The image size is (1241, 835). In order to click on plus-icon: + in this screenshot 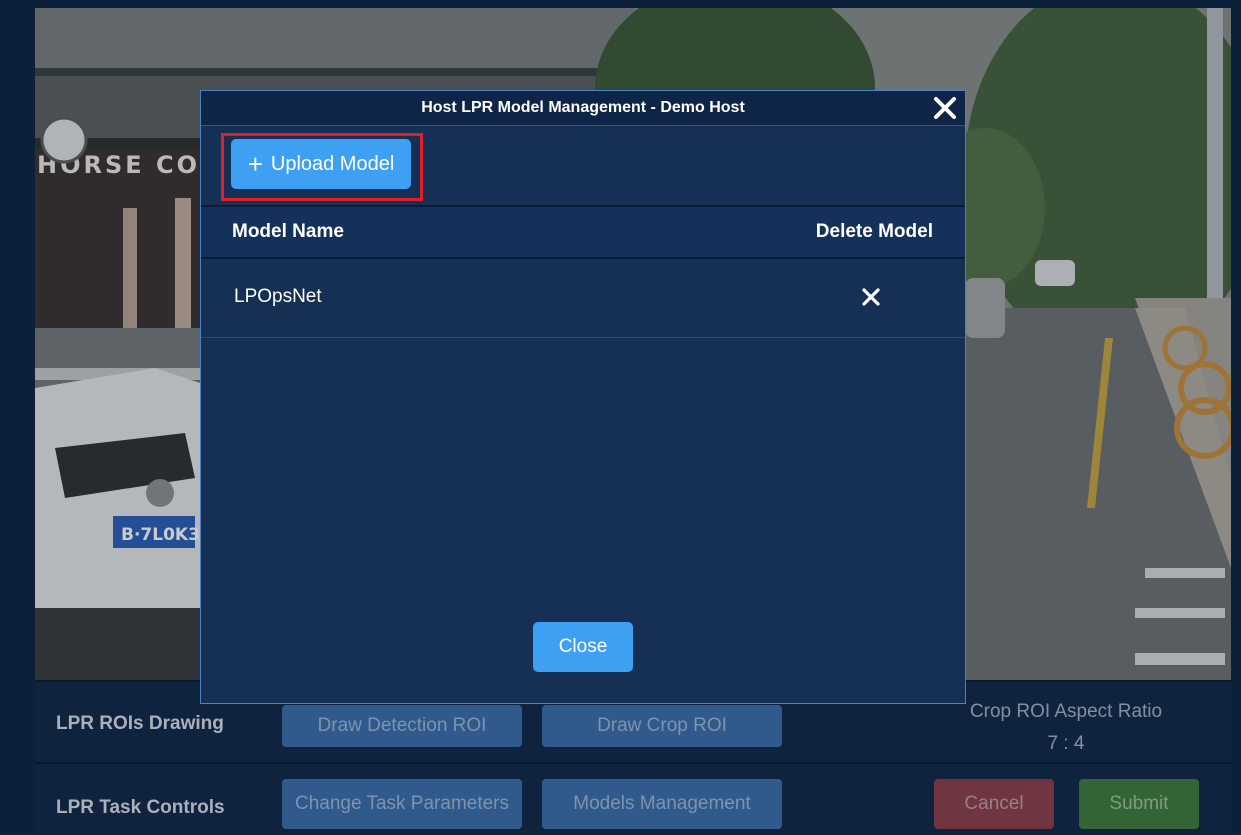, I will do `click(255, 164)`.